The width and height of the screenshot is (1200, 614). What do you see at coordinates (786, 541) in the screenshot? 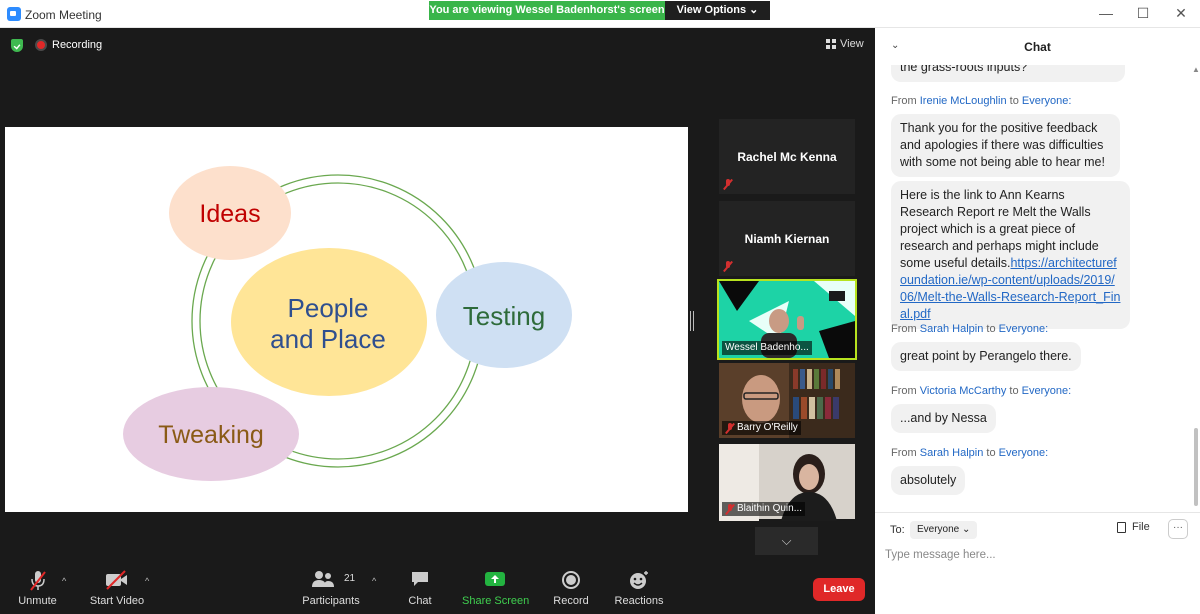
I see `next-page-arrow: ⌵` at bounding box center [786, 541].